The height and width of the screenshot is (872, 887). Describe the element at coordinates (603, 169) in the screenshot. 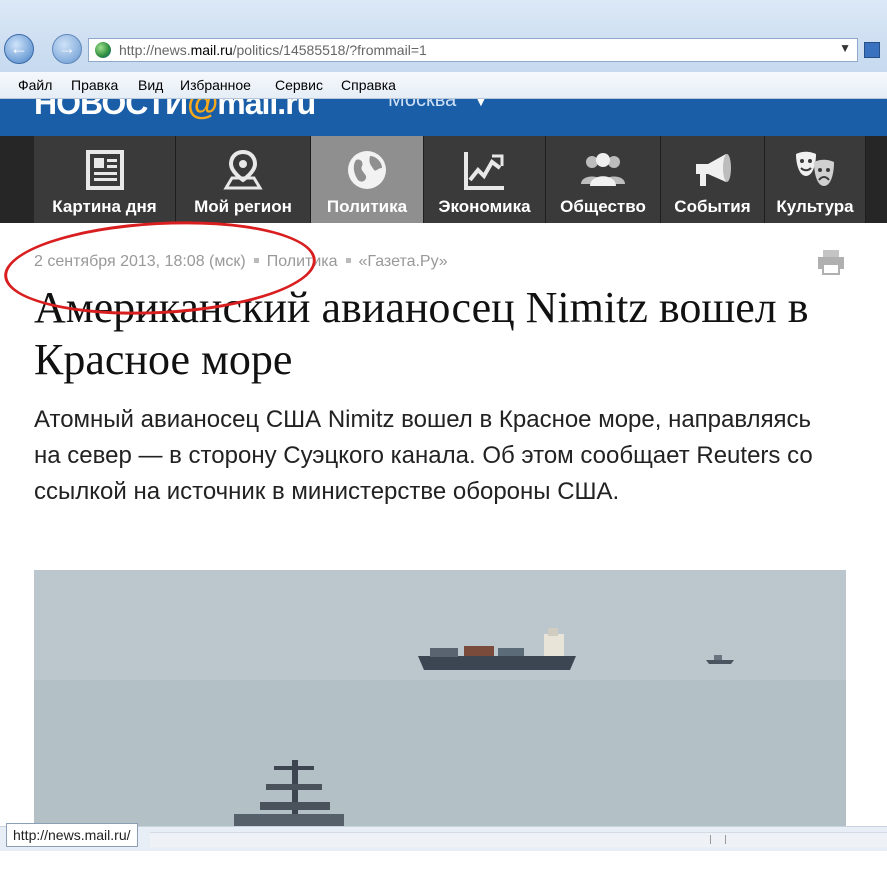

I see `people-icon` at that location.